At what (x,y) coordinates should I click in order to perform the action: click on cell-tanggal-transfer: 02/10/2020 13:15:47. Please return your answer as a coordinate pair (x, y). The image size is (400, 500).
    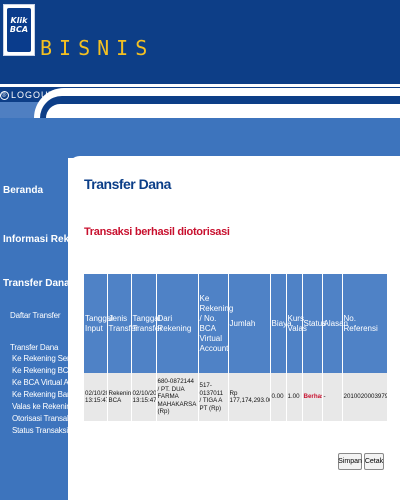
    Looking at the image, I should click on (144, 397).